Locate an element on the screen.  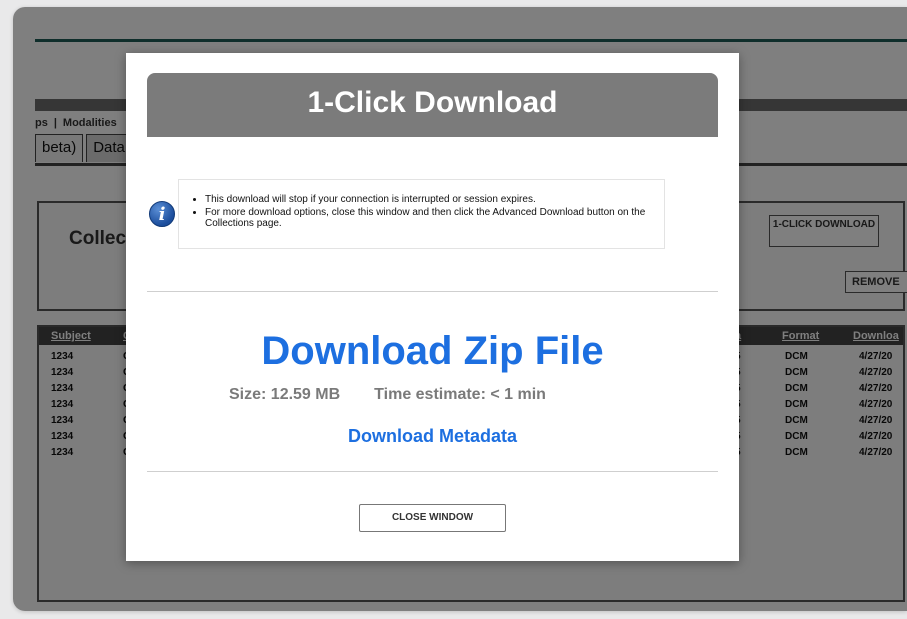
download-size-info: Size: 12.59 MB Time estimate: < 1 min is located at coordinates (387, 395).